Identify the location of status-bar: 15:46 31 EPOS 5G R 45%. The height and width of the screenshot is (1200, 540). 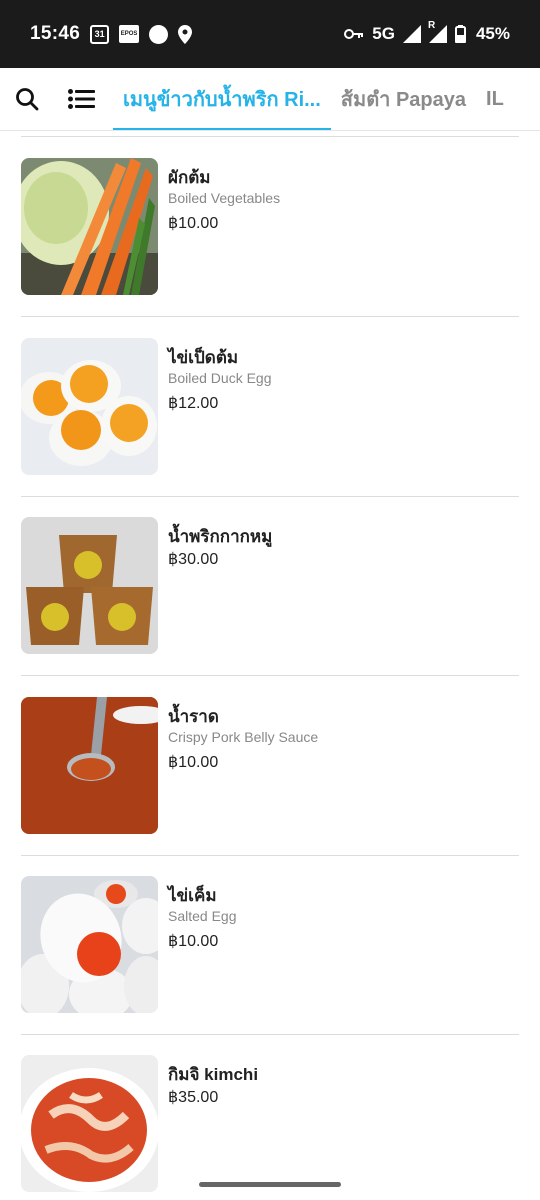
(270, 34).